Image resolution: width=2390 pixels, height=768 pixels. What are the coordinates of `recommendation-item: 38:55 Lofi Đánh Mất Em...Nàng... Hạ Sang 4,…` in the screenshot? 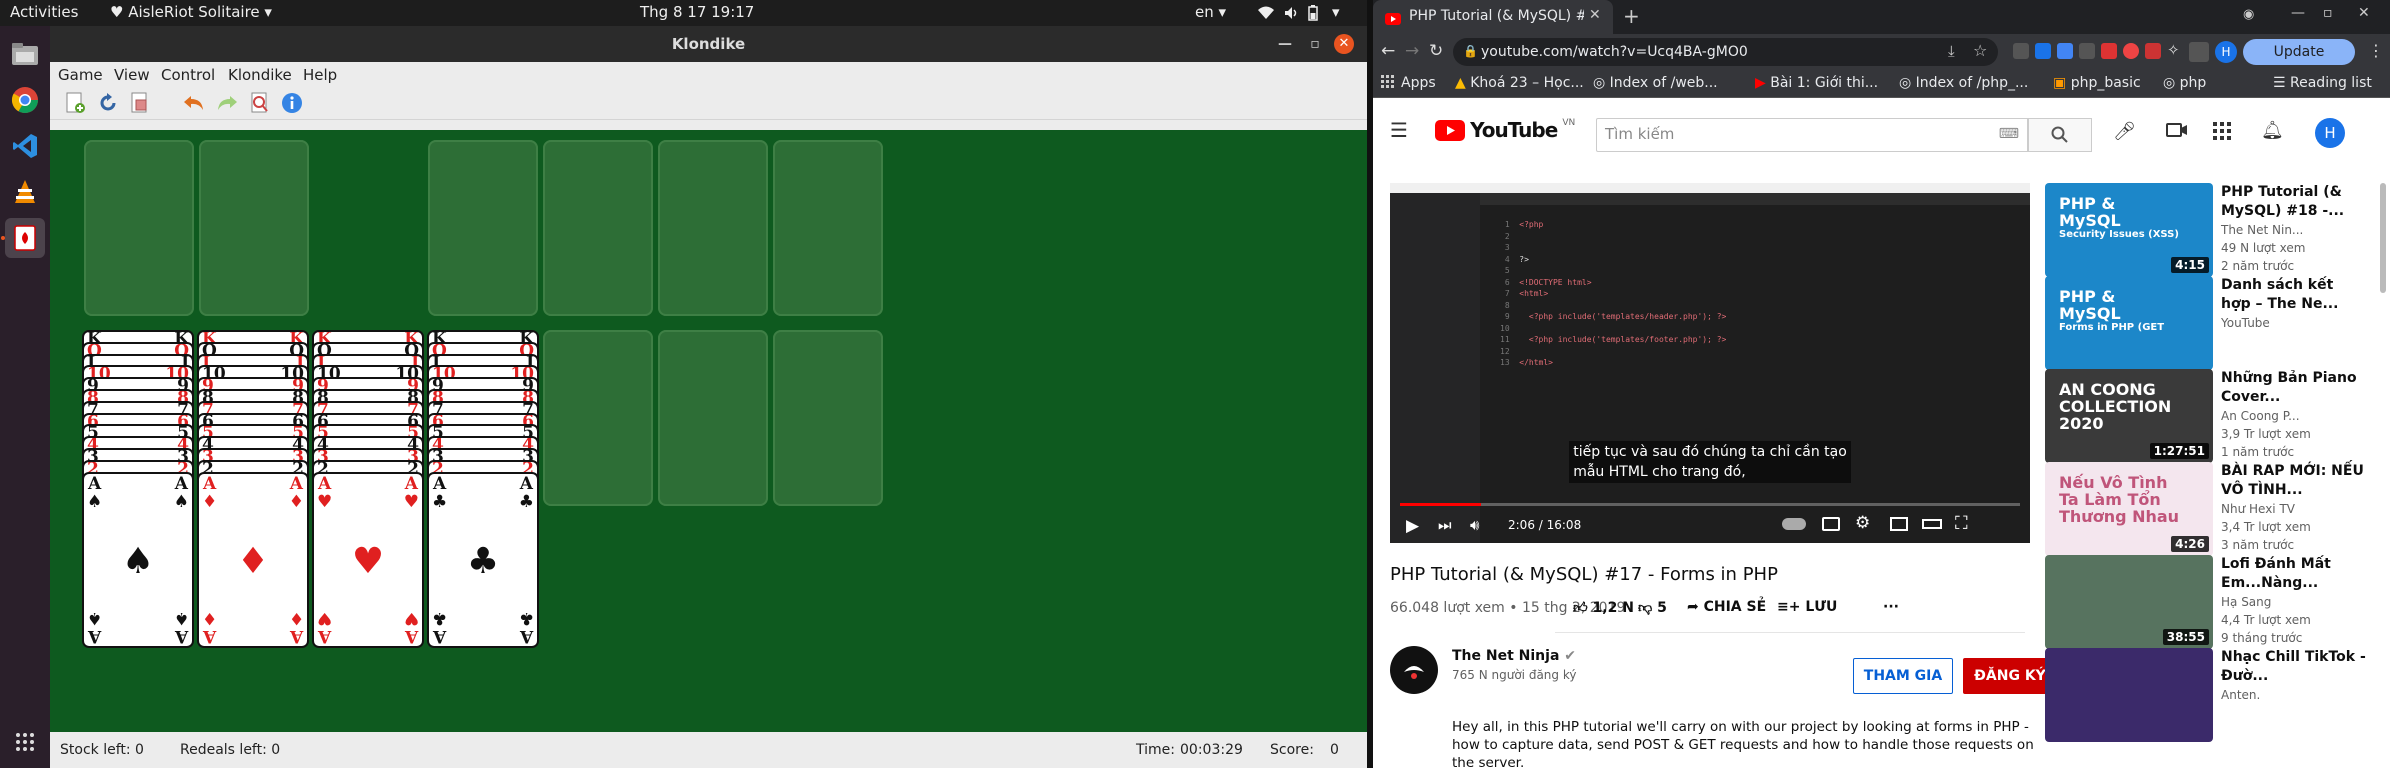 It's located at (2210, 602).